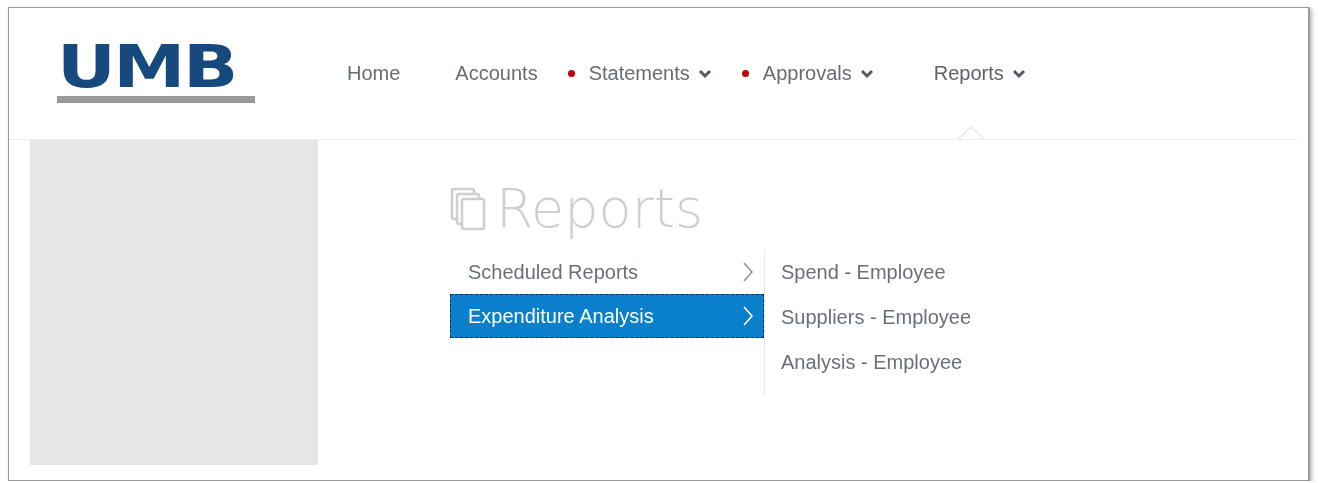  What do you see at coordinates (607, 316) in the screenshot?
I see `menu-item: Expenditure Analysis` at bounding box center [607, 316].